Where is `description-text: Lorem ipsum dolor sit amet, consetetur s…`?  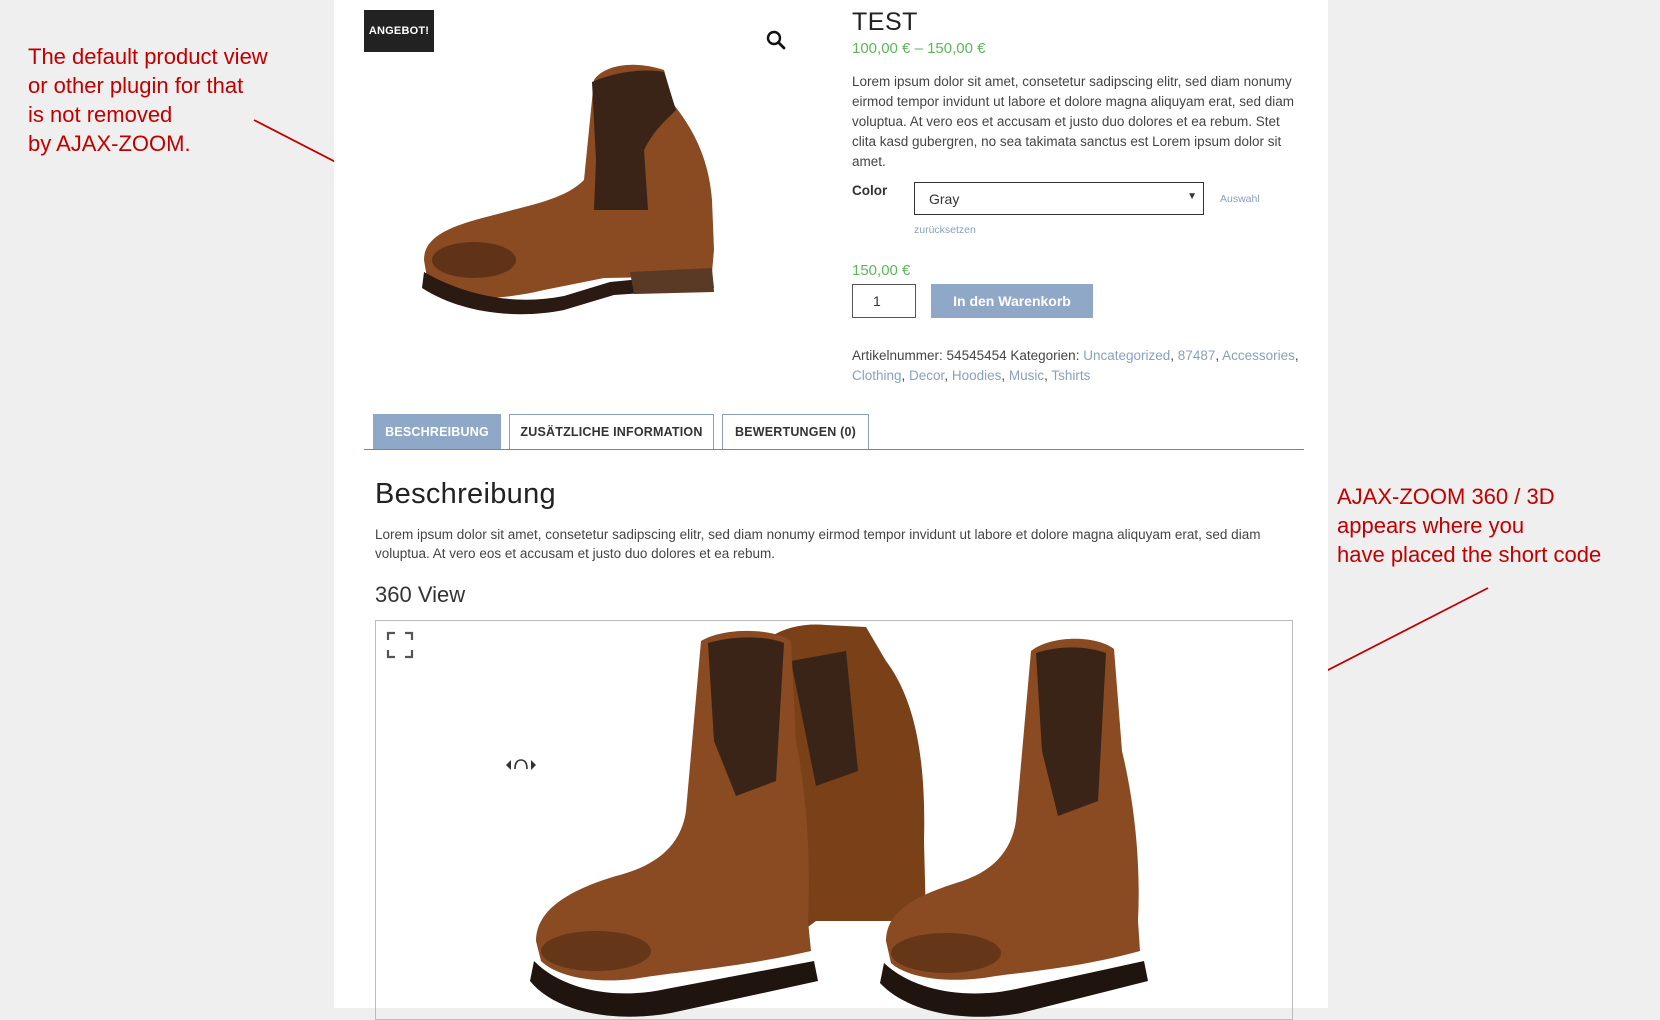 description-text: Lorem ipsum dolor sit amet, consetetur s… is located at coordinates (818, 544).